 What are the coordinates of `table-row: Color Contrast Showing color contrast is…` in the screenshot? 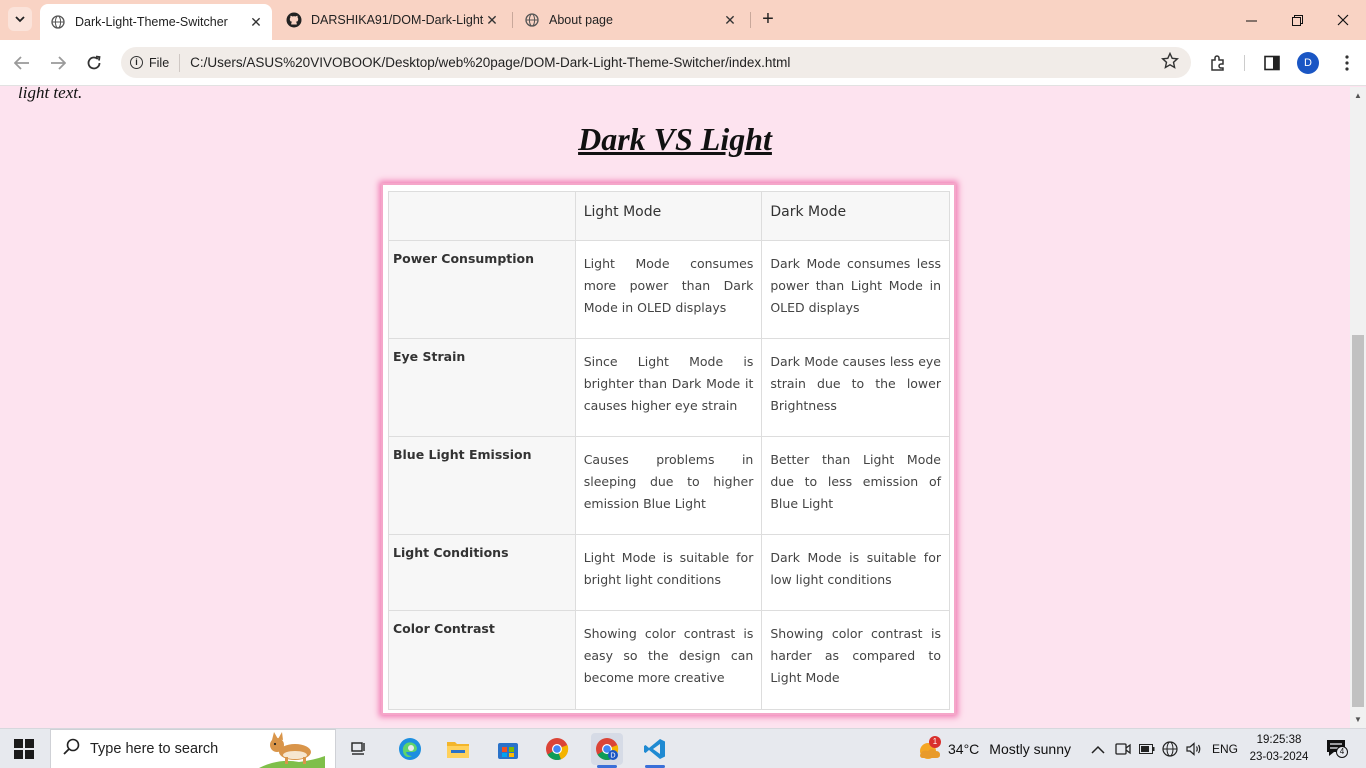 It's located at (669, 660).